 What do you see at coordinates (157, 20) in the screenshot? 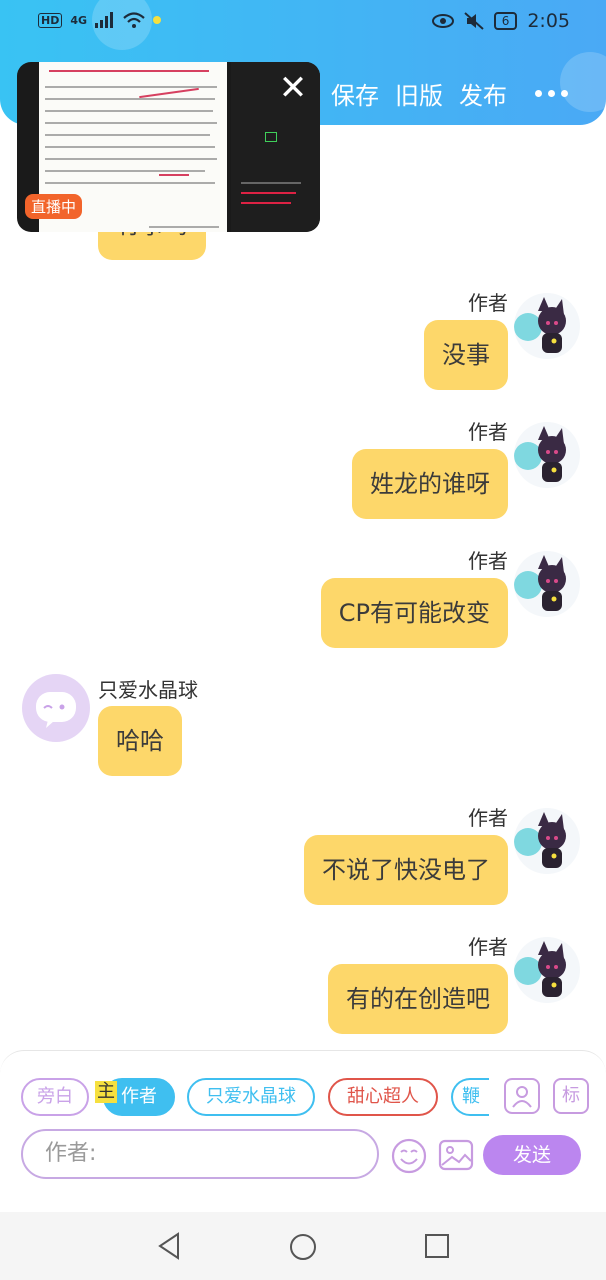
I see `notification-dot` at bounding box center [157, 20].